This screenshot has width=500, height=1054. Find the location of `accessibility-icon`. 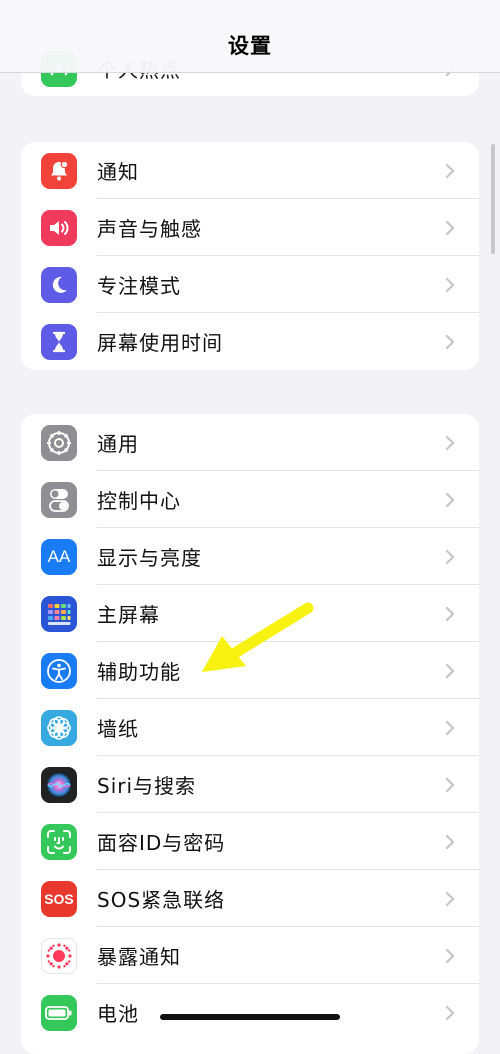

accessibility-icon is located at coordinates (59, 671).